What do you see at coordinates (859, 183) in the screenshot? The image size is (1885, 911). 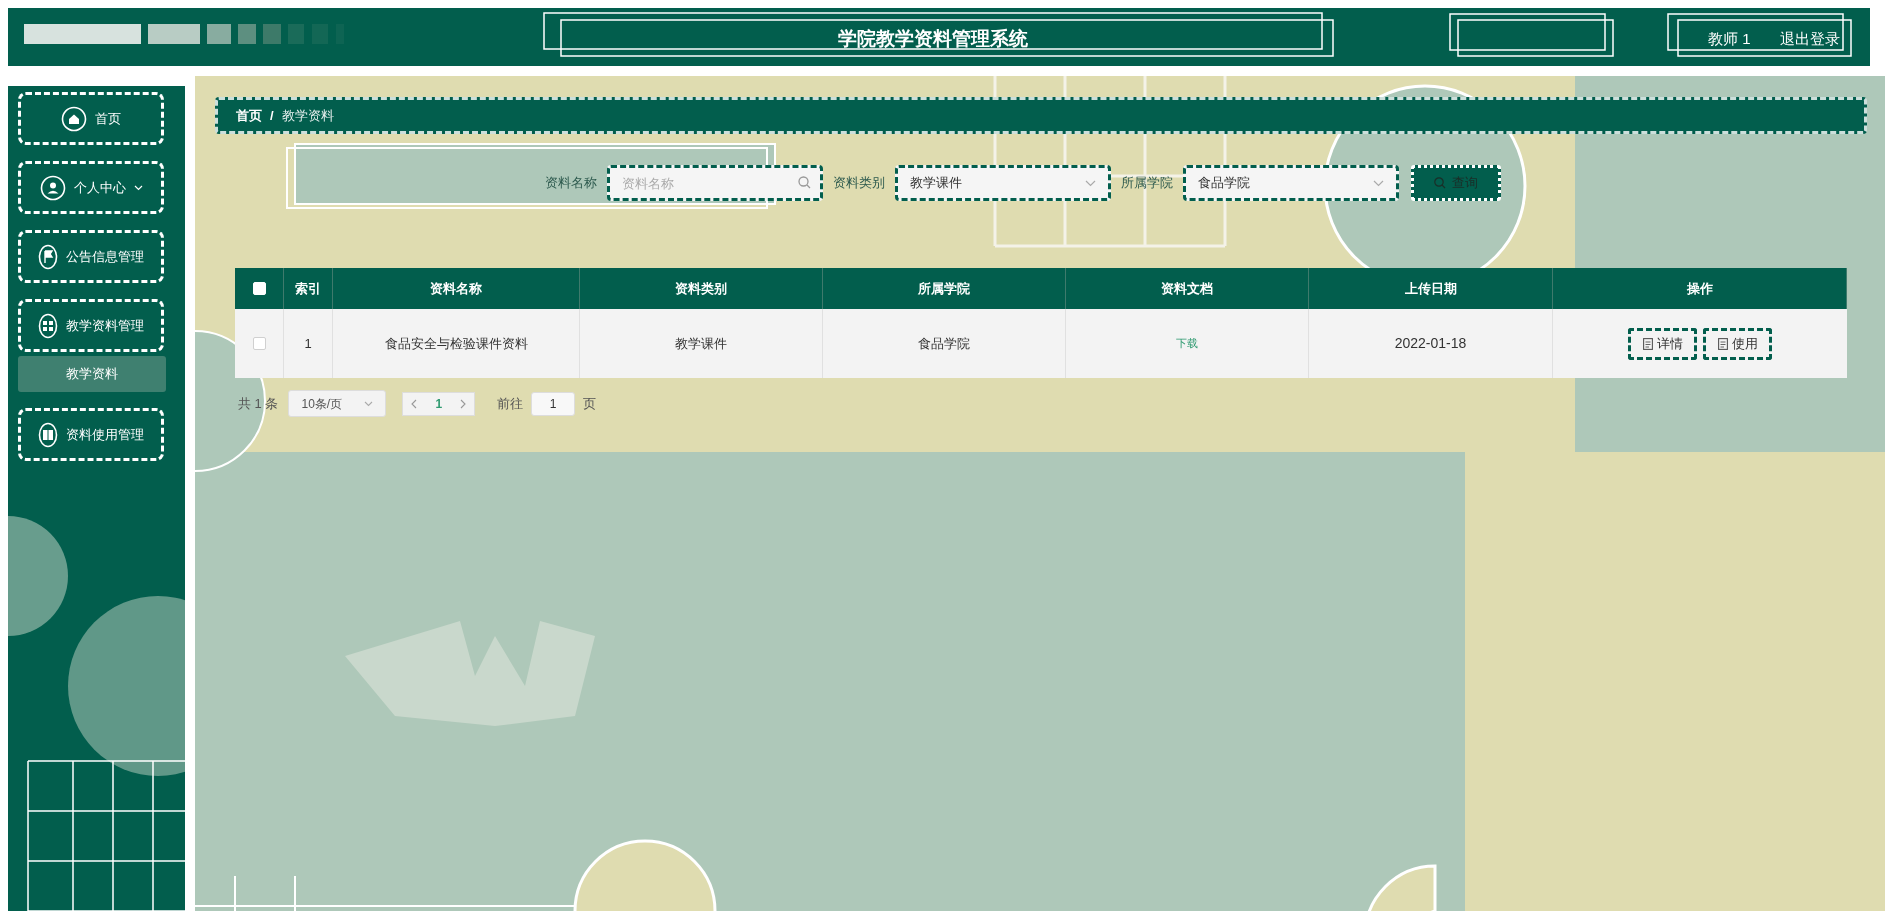 I see `filter-label: 资料类别` at bounding box center [859, 183].